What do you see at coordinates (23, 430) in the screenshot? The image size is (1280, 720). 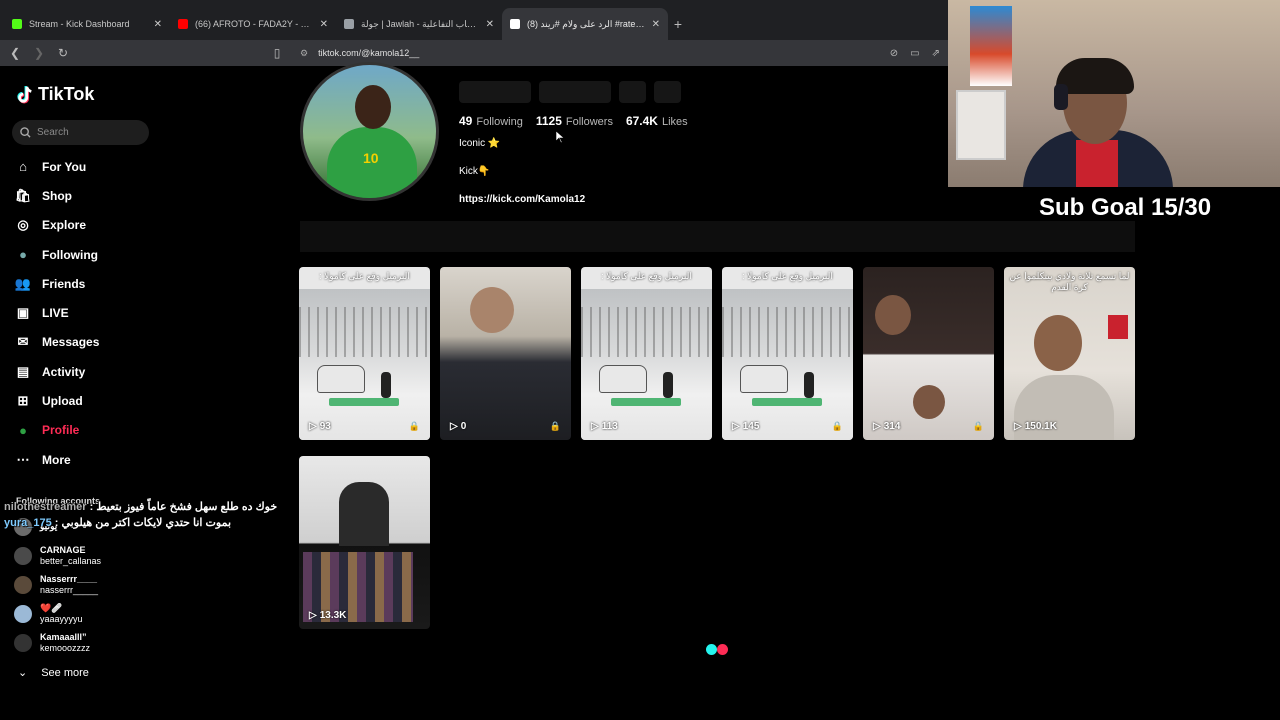 I see `profile-avatar-icon: ●` at bounding box center [23, 430].